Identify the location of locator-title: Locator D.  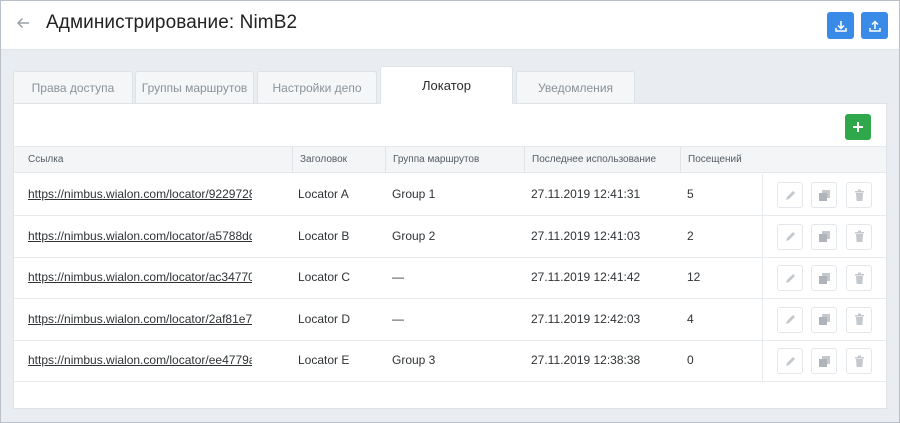
(324, 318).